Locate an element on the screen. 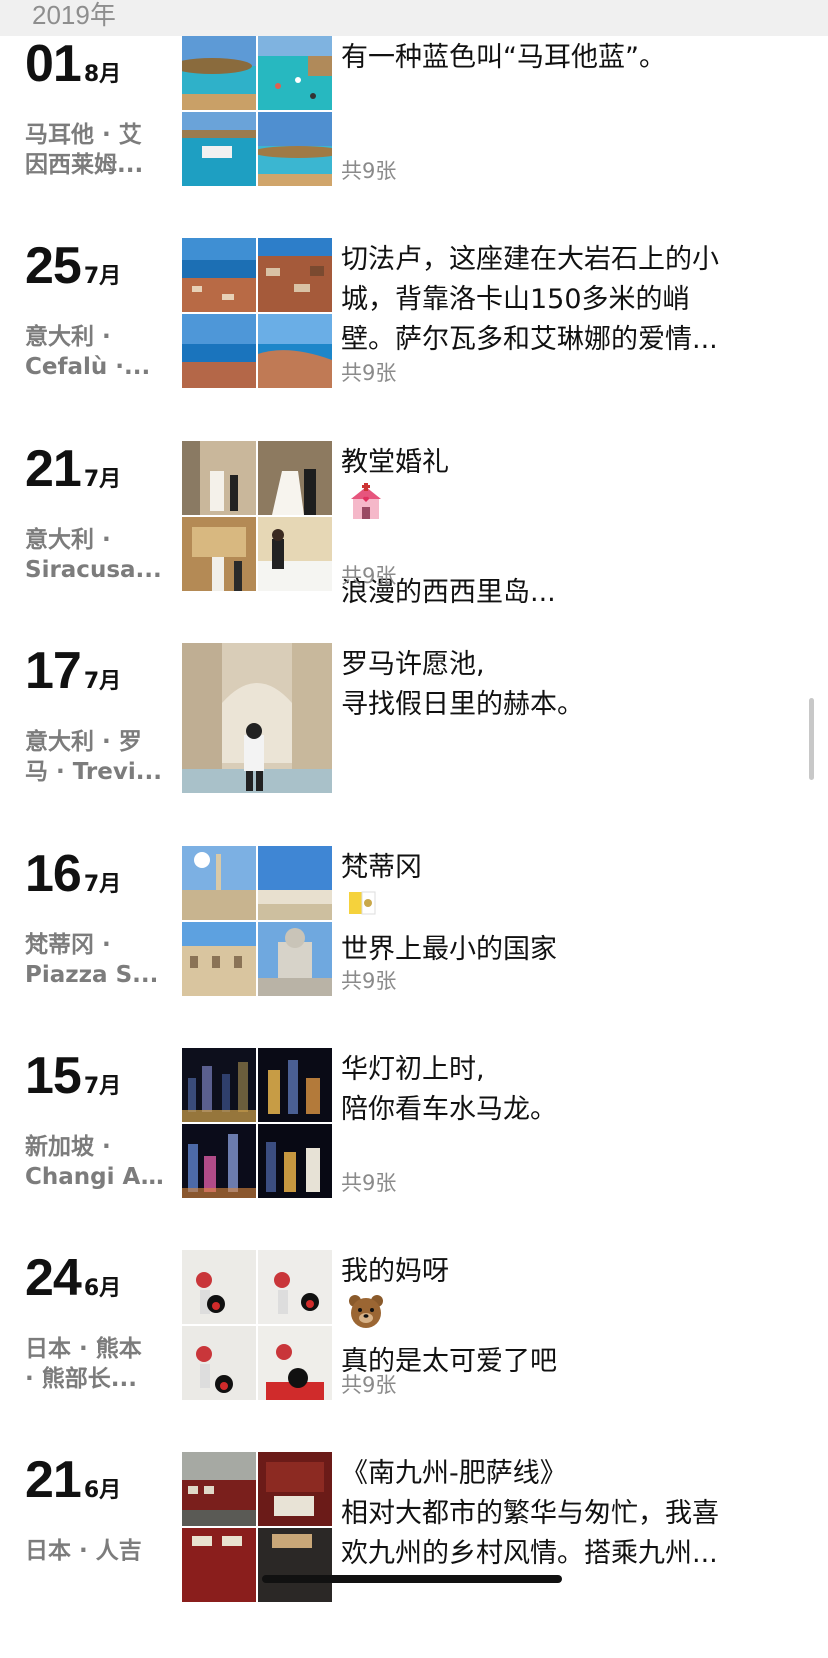  post-day: 16 is located at coordinates (53, 874).